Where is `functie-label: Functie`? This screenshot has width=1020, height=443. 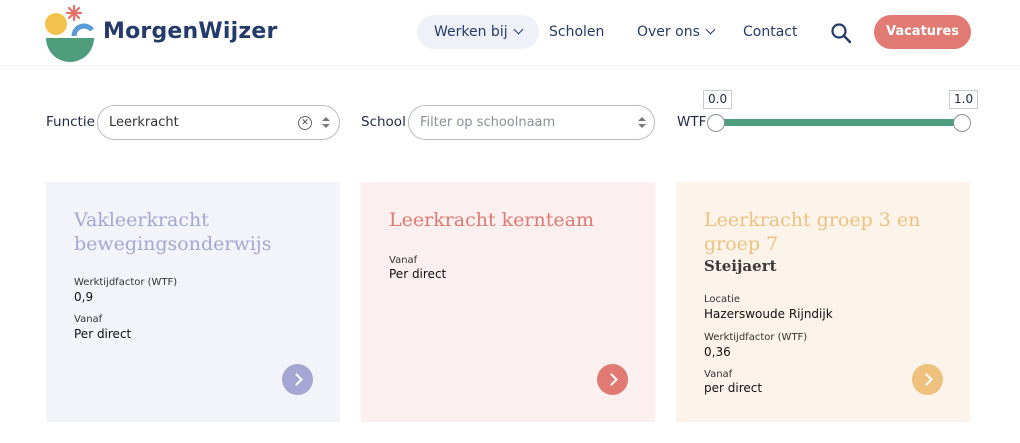
functie-label: Functie is located at coordinates (70, 122).